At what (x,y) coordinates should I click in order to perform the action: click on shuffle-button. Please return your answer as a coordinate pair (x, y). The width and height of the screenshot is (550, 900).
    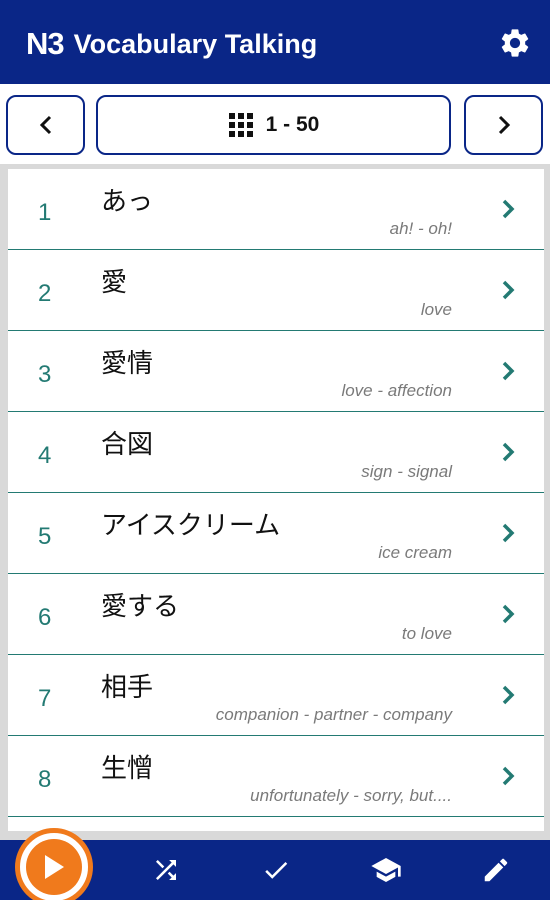
    Looking at the image, I should click on (166, 870).